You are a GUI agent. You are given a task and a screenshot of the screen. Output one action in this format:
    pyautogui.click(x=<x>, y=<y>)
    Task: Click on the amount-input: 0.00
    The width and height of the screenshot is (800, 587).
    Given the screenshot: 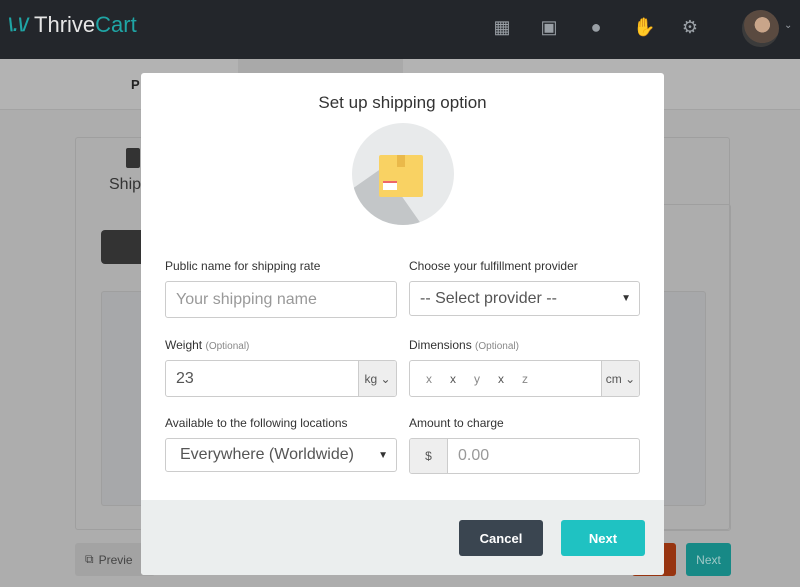 What is the action you would take?
    pyautogui.click(x=543, y=456)
    